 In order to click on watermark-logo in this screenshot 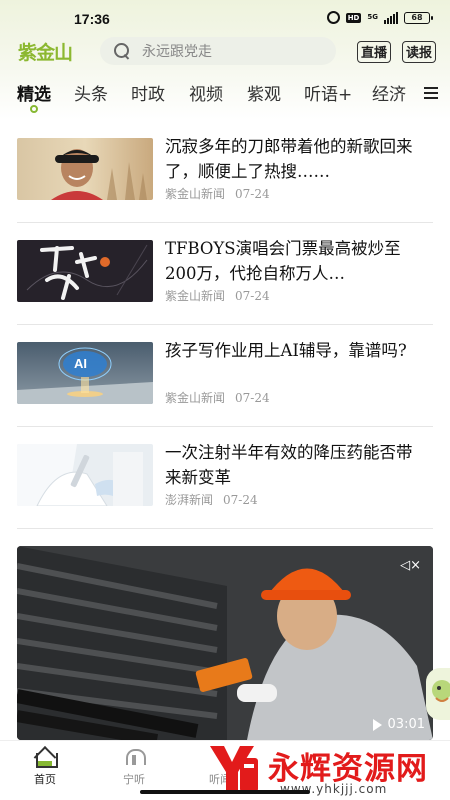, I will do `click(234, 769)`.